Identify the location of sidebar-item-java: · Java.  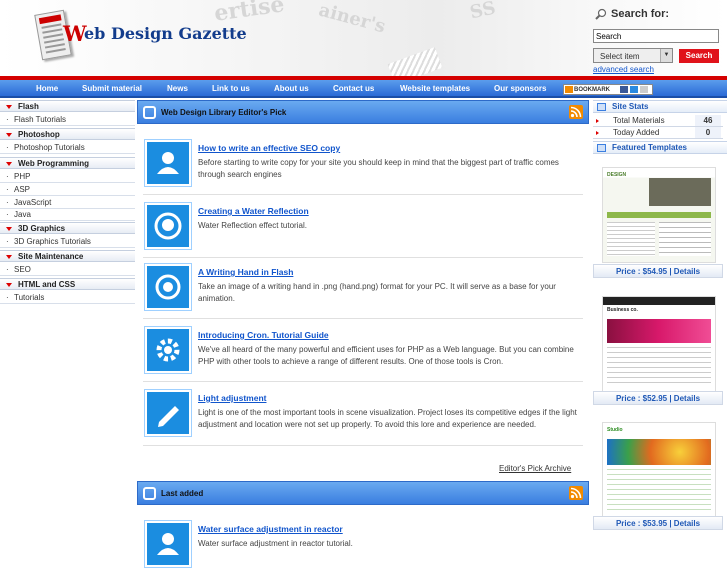
(67, 215).